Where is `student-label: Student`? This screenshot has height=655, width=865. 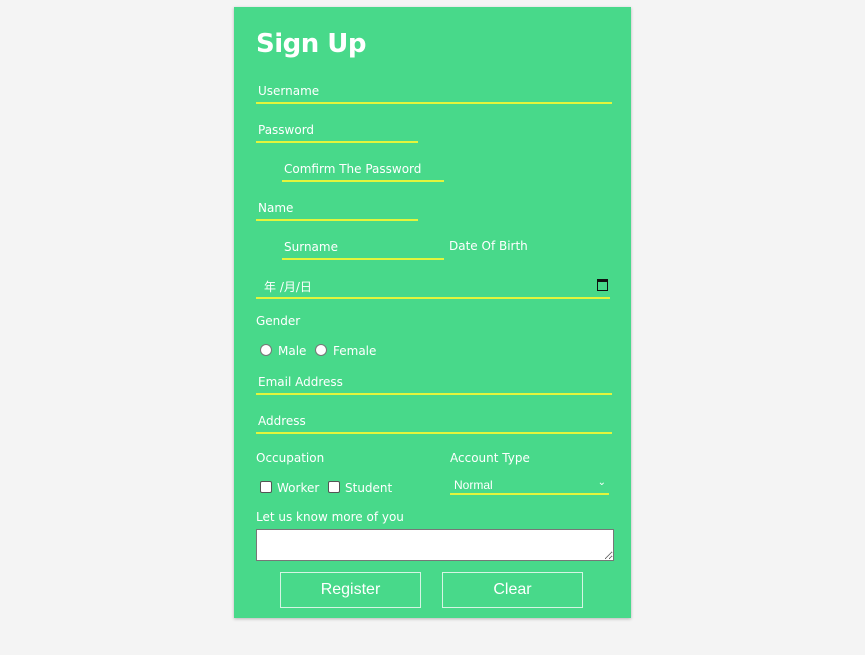 student-label: Student is located at coordinates (369, 488).